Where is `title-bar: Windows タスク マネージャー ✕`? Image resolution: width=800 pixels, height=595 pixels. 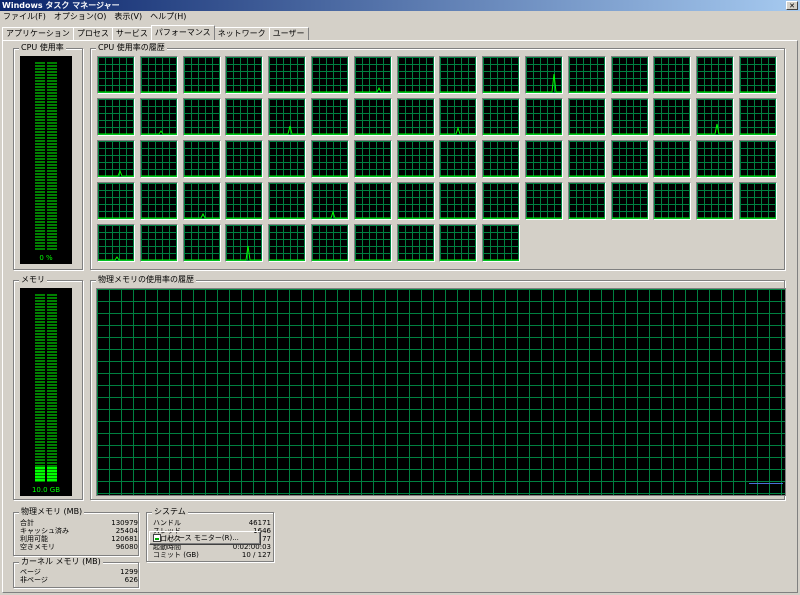 title-bar: Windows タスク マネージャー ✕ is located at coordinates (400, 5).